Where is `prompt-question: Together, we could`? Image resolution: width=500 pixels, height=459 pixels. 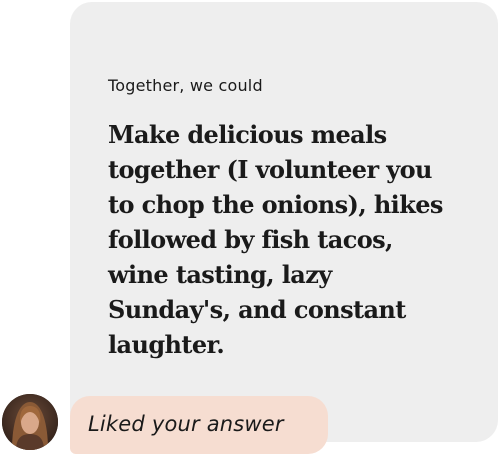
prompt-question: Together, we could is located at coordinates (185, 85).